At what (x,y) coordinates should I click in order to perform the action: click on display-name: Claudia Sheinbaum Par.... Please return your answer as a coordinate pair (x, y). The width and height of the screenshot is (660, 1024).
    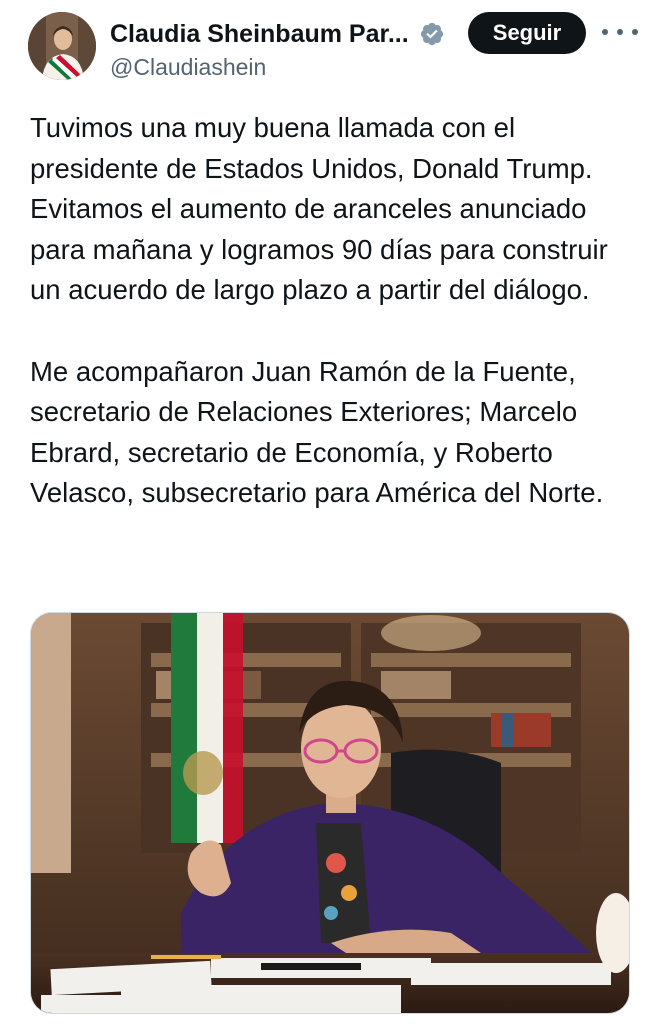
    Looking at the image, I should click on (259, 34).